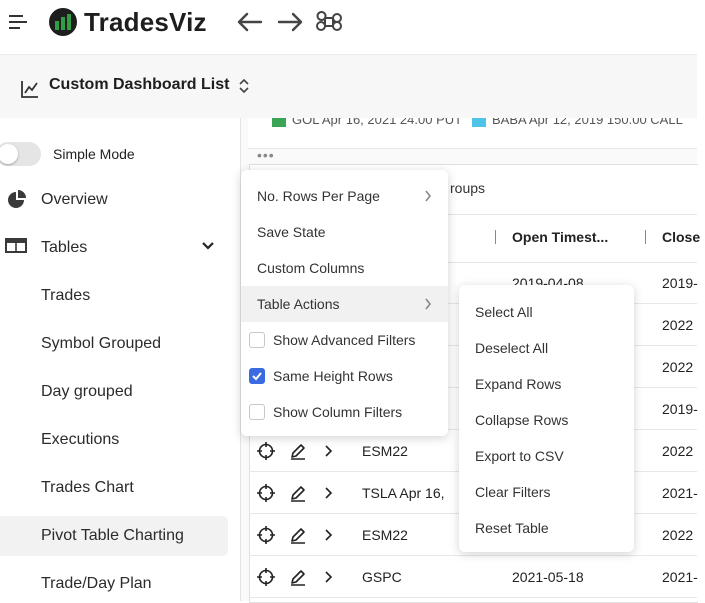 The image size is (705, 603). What do you see at coordinates (63, 22) in the screenshot?
I see `tradesviz-logo-icon` at bounding box center [63, 22].